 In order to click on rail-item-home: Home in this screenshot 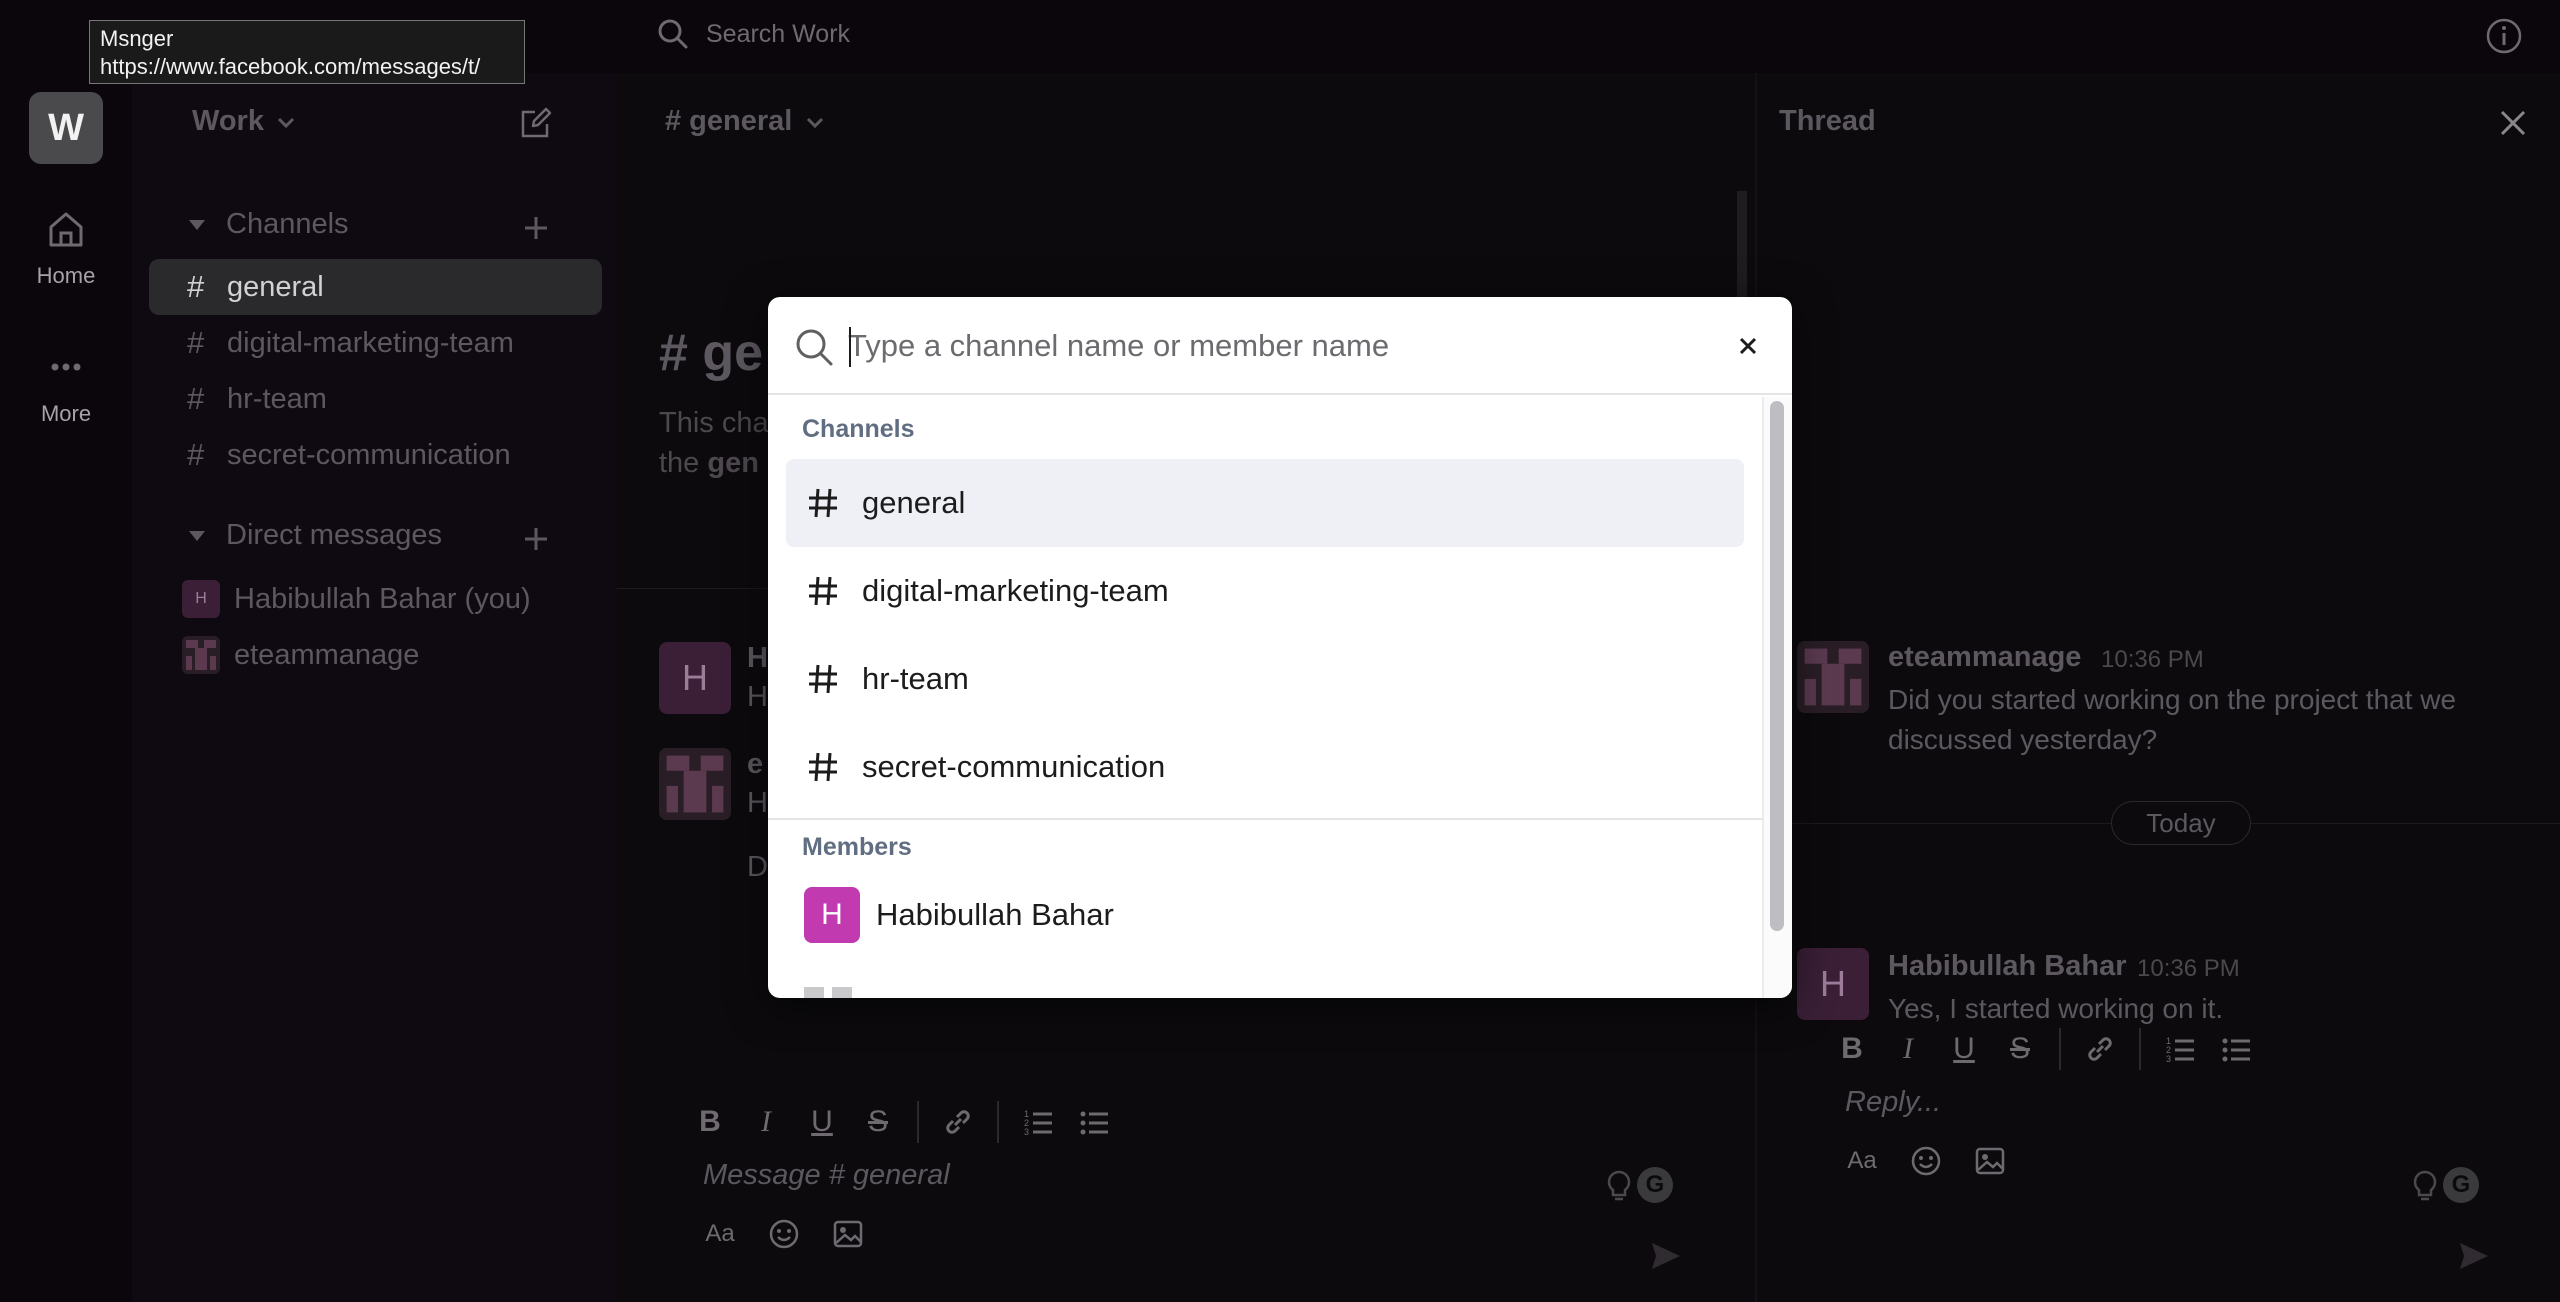, I will do `click(66, 248)`.